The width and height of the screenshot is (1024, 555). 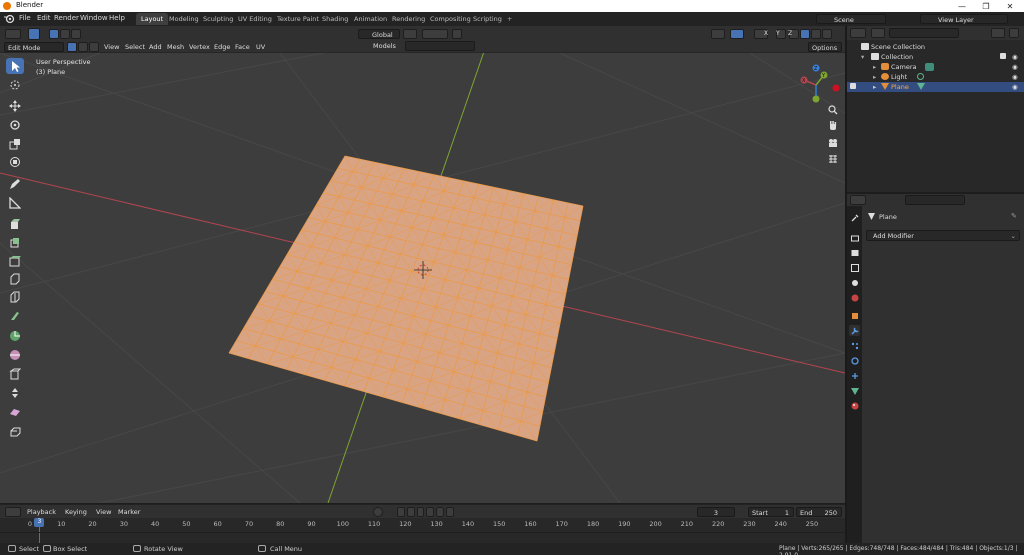 What do you see at coordinates (771, 512) in the screenshot?
I see `start-frame-field: Start 1` at bounding box center [771, 512].